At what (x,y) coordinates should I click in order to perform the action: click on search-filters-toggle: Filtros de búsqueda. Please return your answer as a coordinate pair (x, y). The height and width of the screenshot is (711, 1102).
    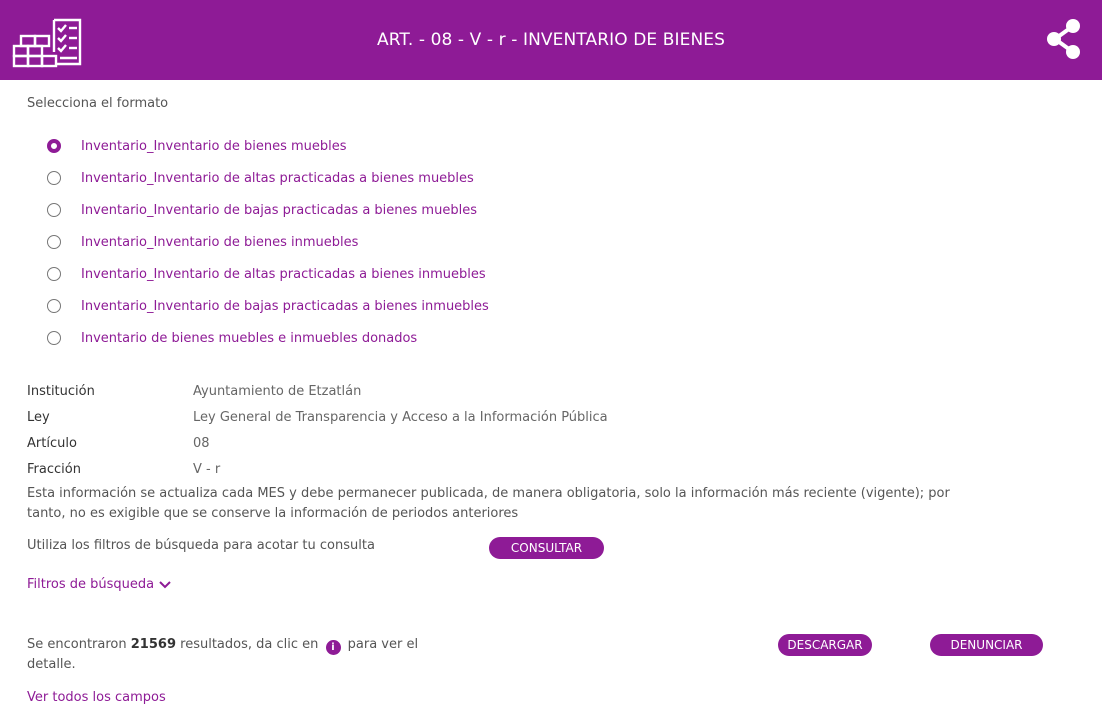
    Looking at the image, I should click on (99, 584).